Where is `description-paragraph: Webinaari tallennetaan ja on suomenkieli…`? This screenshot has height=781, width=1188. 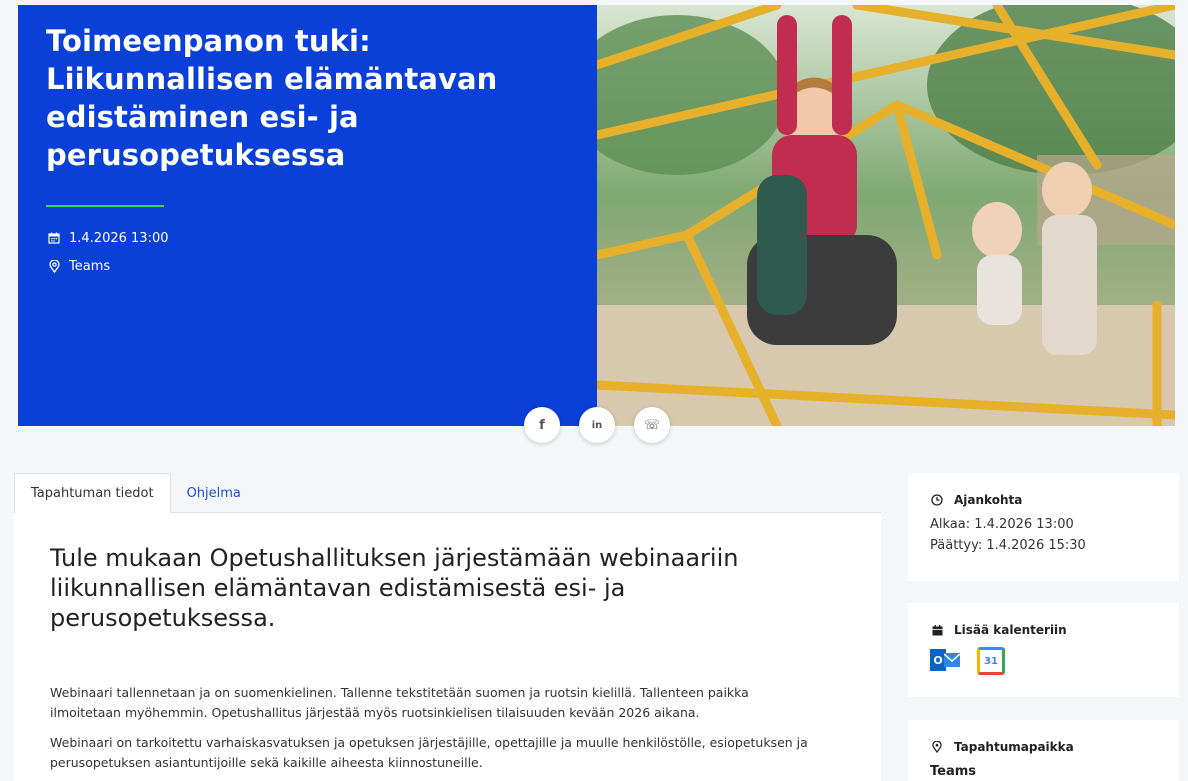 description-paragraph: Webinaari tallennetaan ja on suomenkieli… is located at coordinates (399, 702).